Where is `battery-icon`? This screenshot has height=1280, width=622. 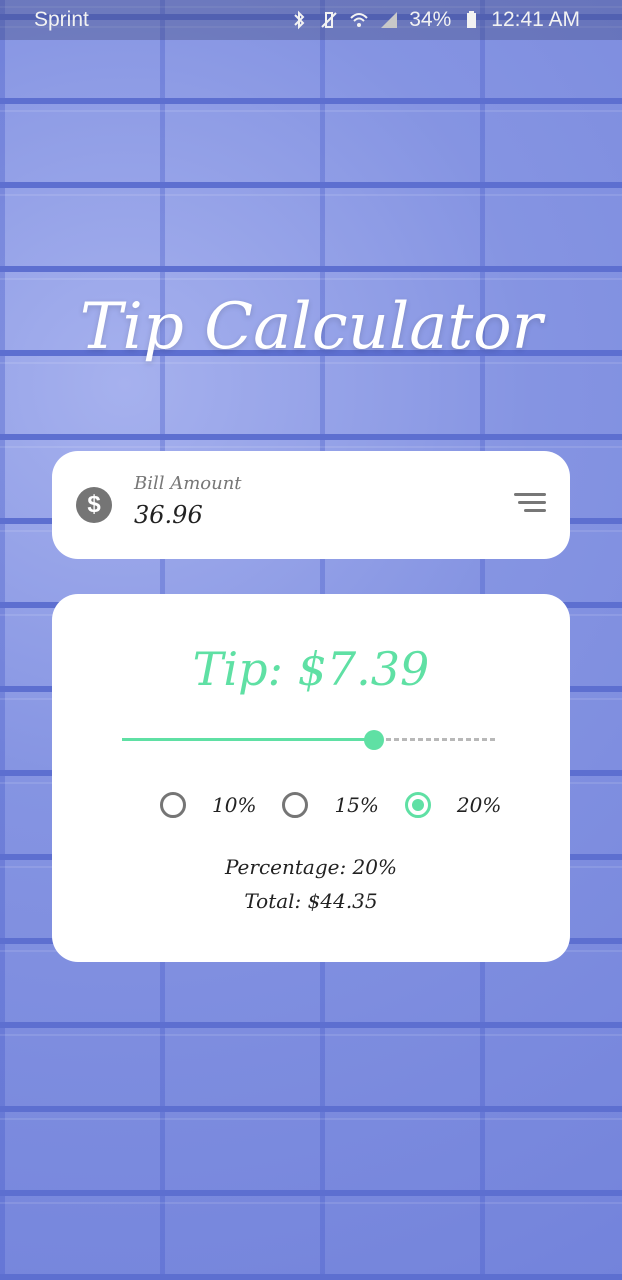
battery-icon is located at coordinates (472, 19).